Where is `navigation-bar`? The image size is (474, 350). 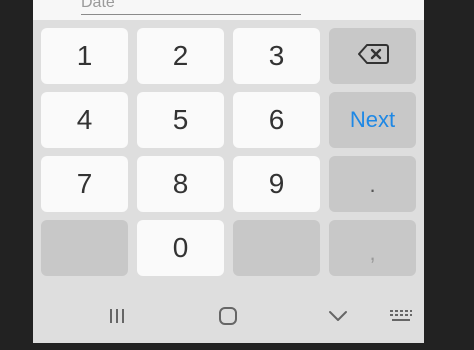
navigation-bar is located at coordinates (228, 316).